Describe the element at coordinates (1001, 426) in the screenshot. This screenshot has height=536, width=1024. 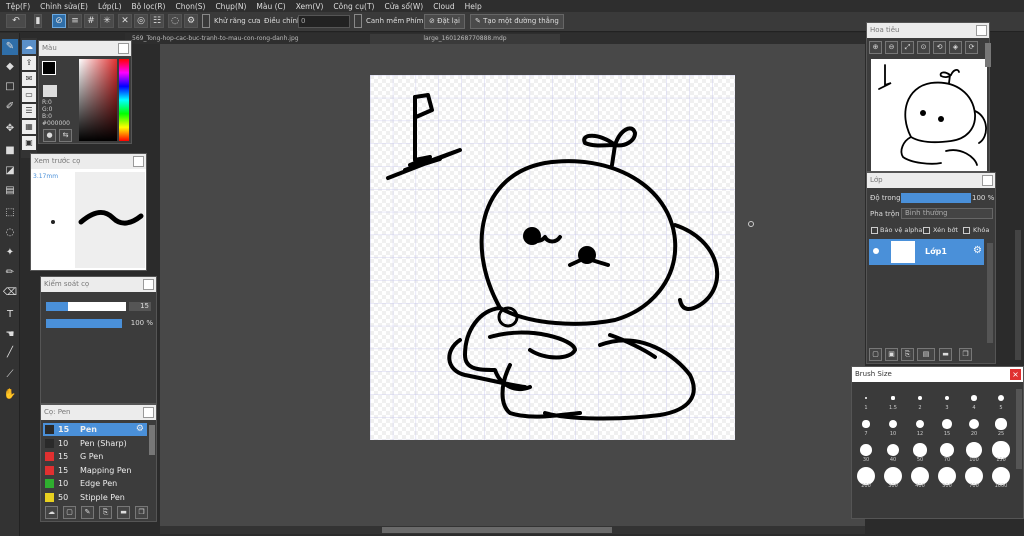
I see `brush-size-option: 25` at that location.